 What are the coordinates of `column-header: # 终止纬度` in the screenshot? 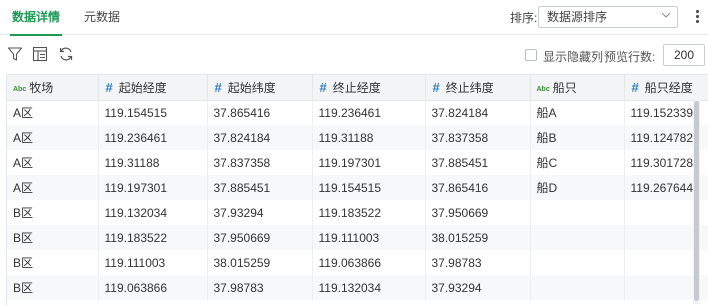 It's located at (478, 88).